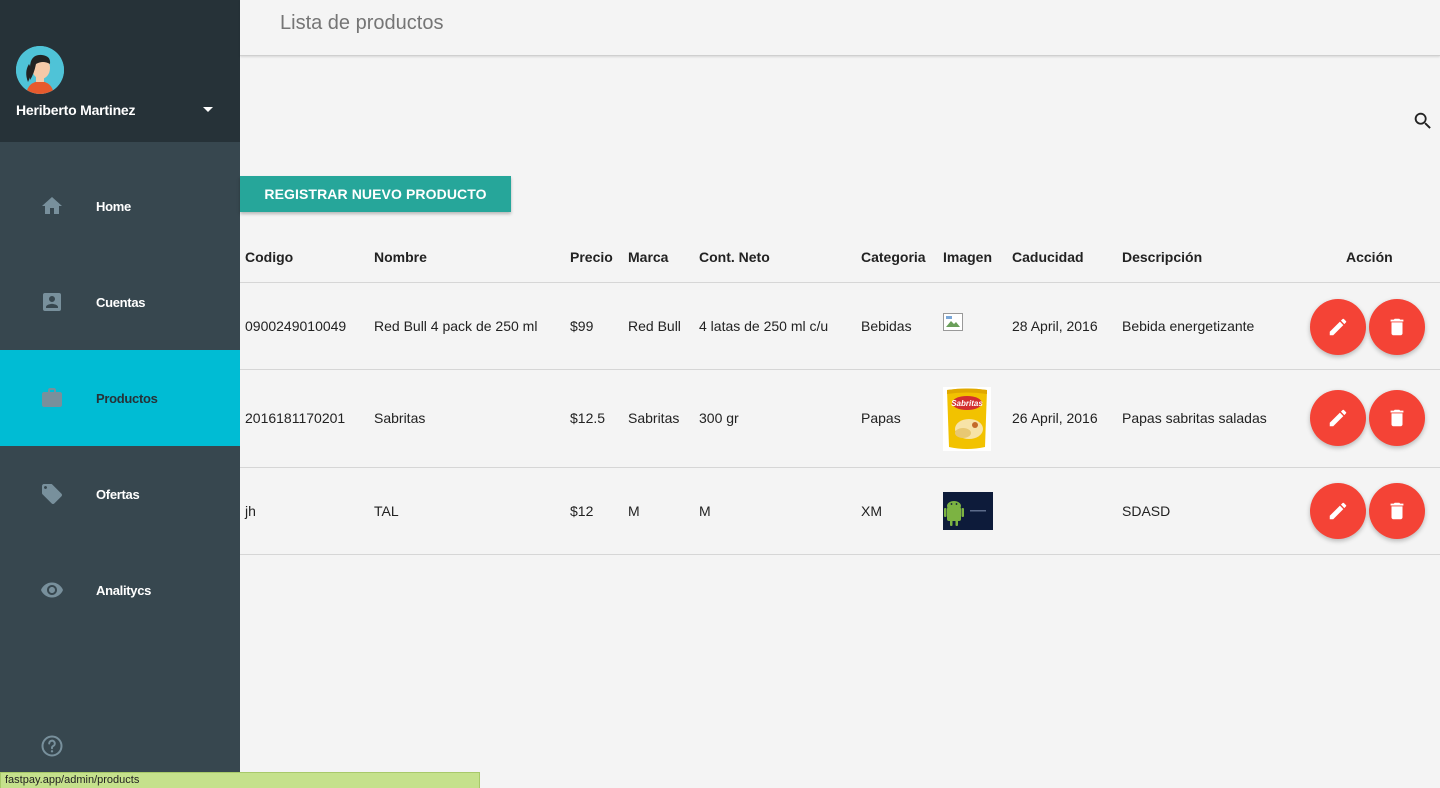  I want to click on account-box-icon, so click(52, 302).